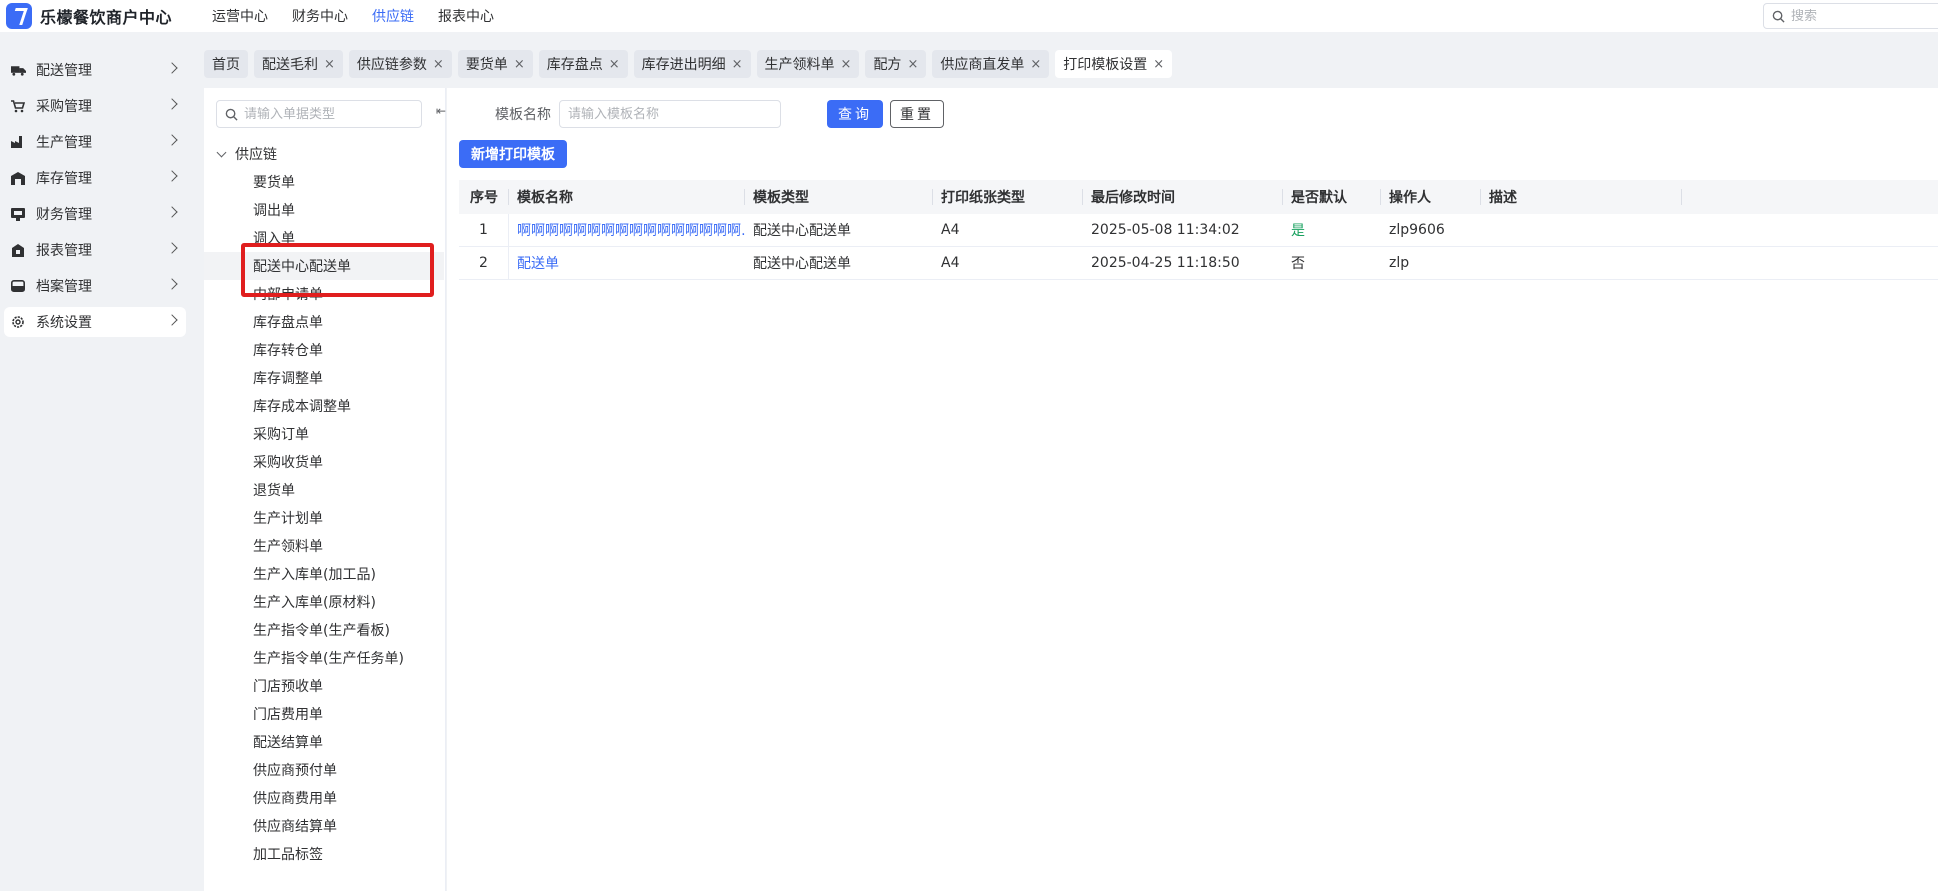 This screenshot has height=891, width=1938. What do you see at coordinates (670, 114) in the screenshot?
I see `template-name-input` at bounding box center [670, 114].